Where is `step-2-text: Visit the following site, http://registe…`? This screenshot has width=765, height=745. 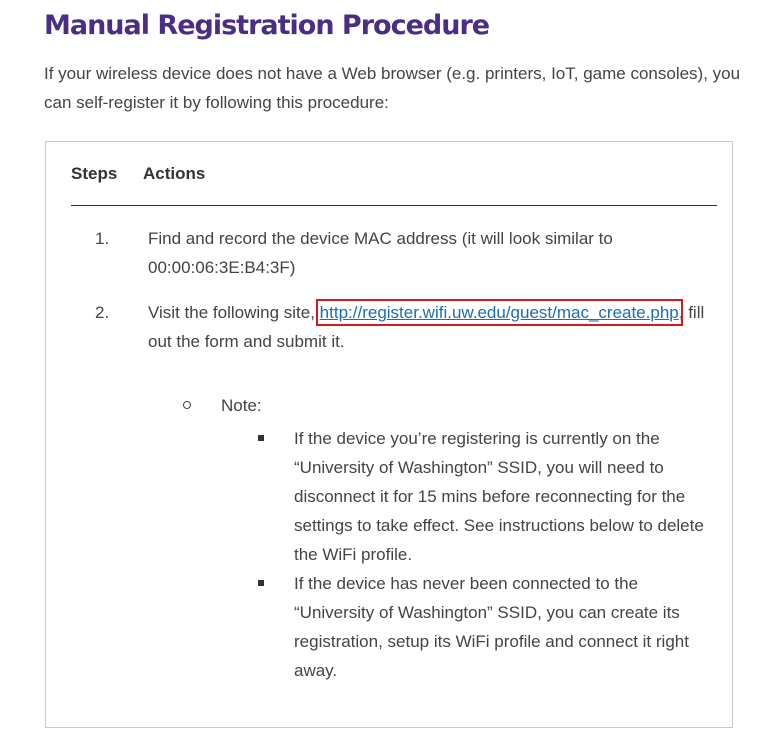
step-2-text: Visit the following site, http://registe… is located at coordinates (434, 327).